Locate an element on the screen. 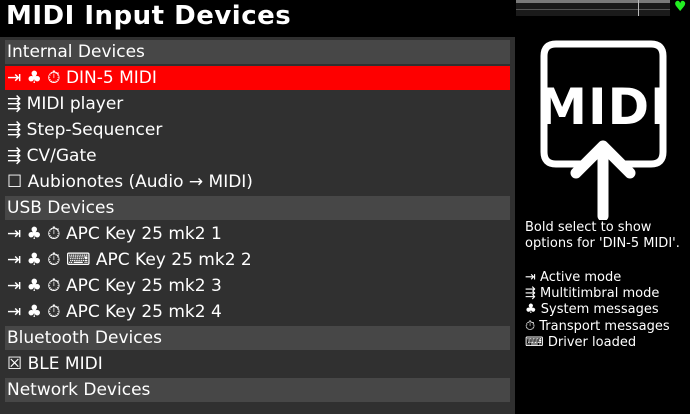  section-usb-devices: USB Devices is located at coordinates (257, 208).